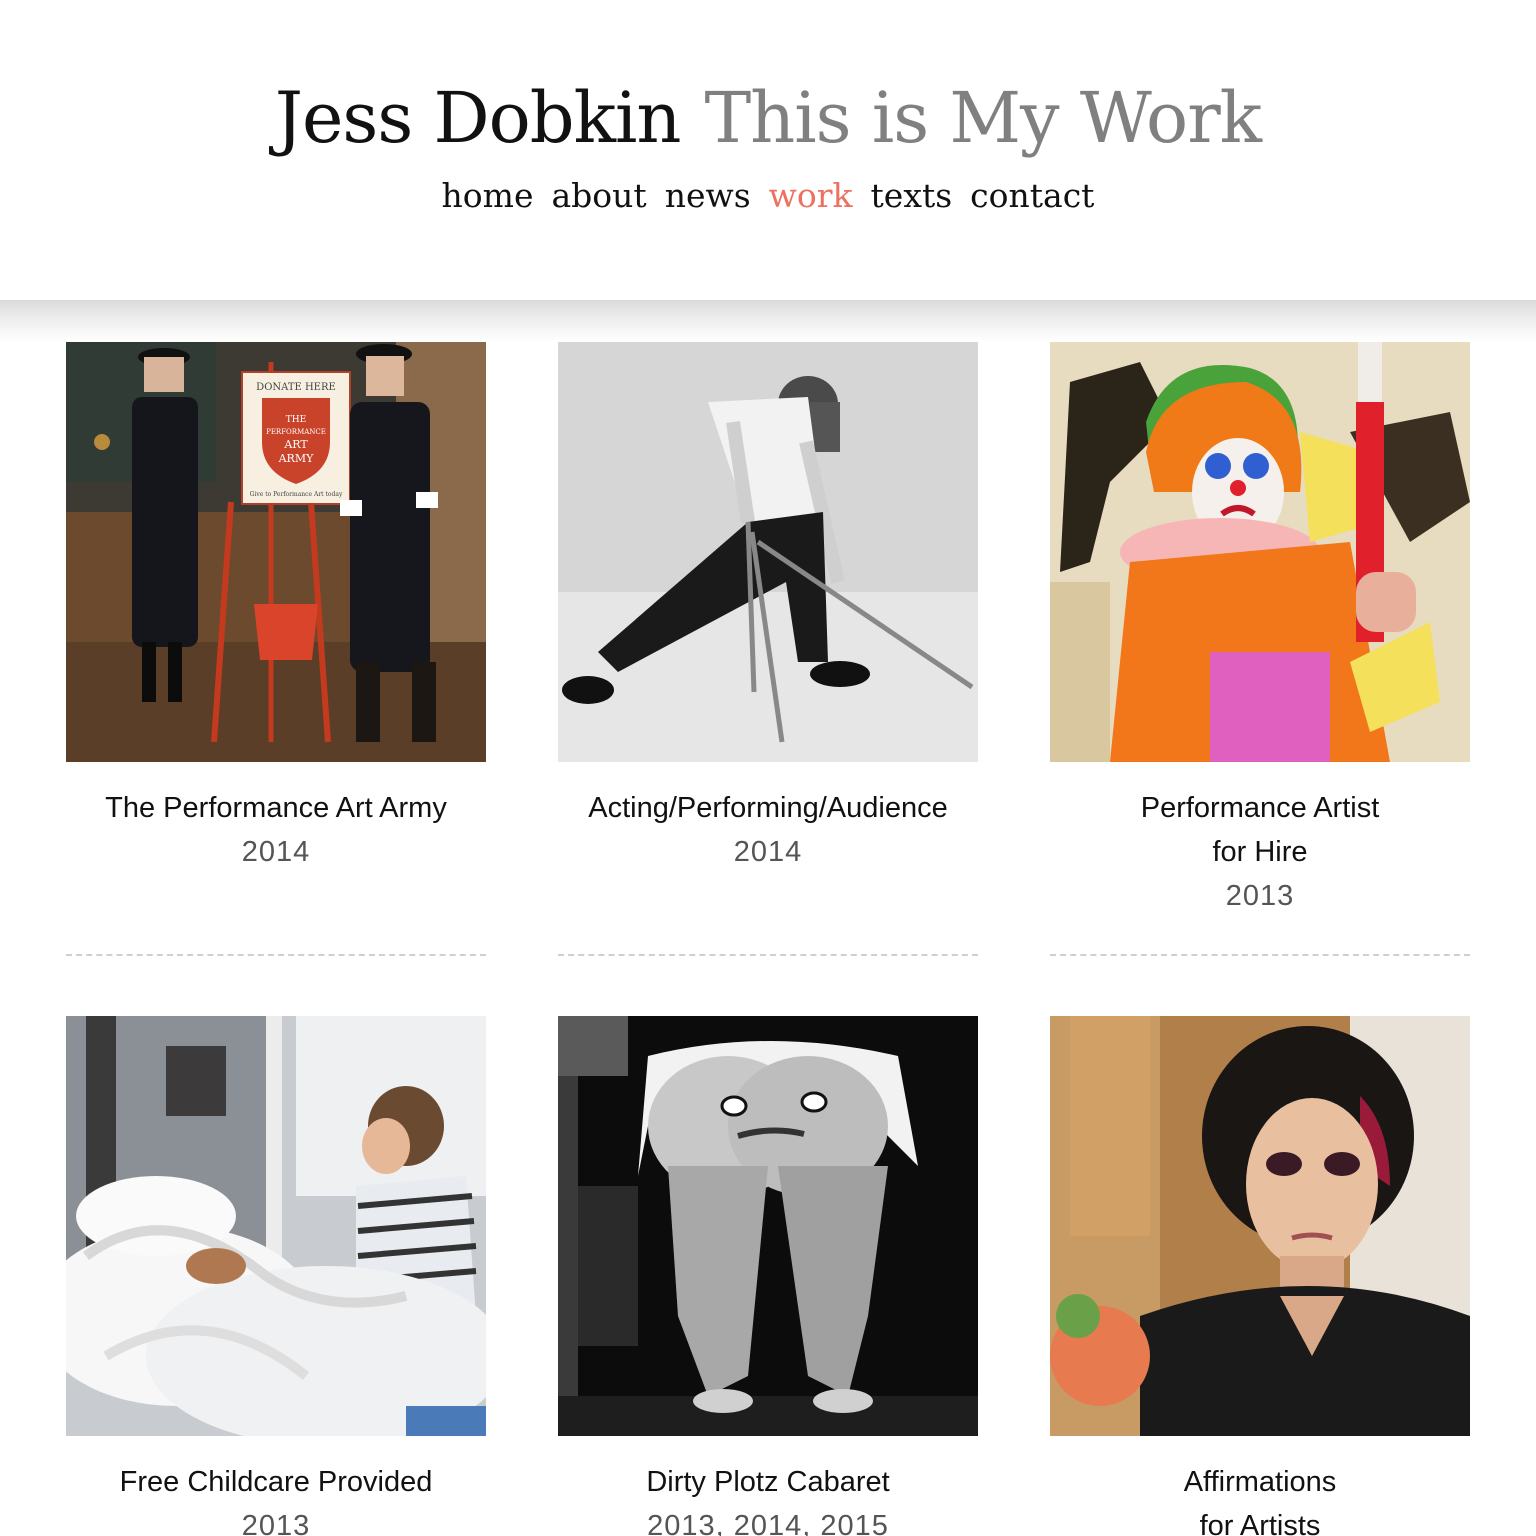 The height and width of the screenshot is (1536, 1536). What do you see at coordinates (708, 195) in the screenshot?
I see `nav-news: news` at bounding box center [708, 195].